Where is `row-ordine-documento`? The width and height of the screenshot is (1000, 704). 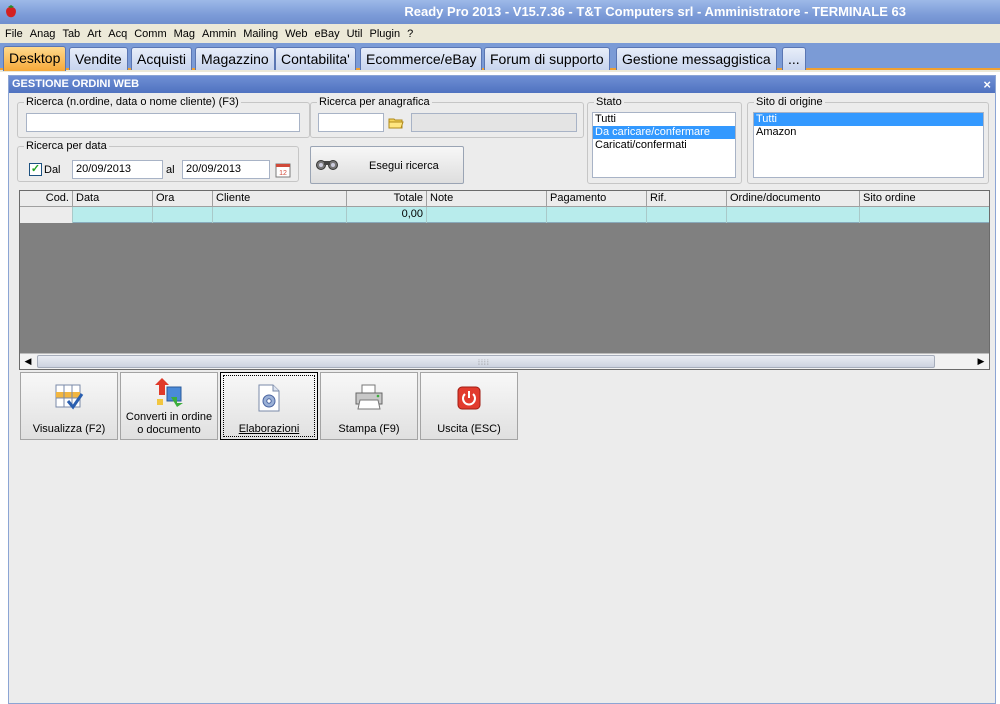
row-ordine-documento is located at coordinates (793, 215).